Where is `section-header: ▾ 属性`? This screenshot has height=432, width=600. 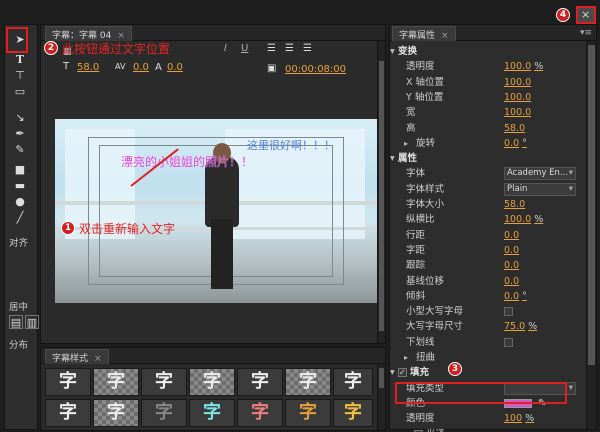
section-header: ▾ 属性 is located at coordinates (488, 158).